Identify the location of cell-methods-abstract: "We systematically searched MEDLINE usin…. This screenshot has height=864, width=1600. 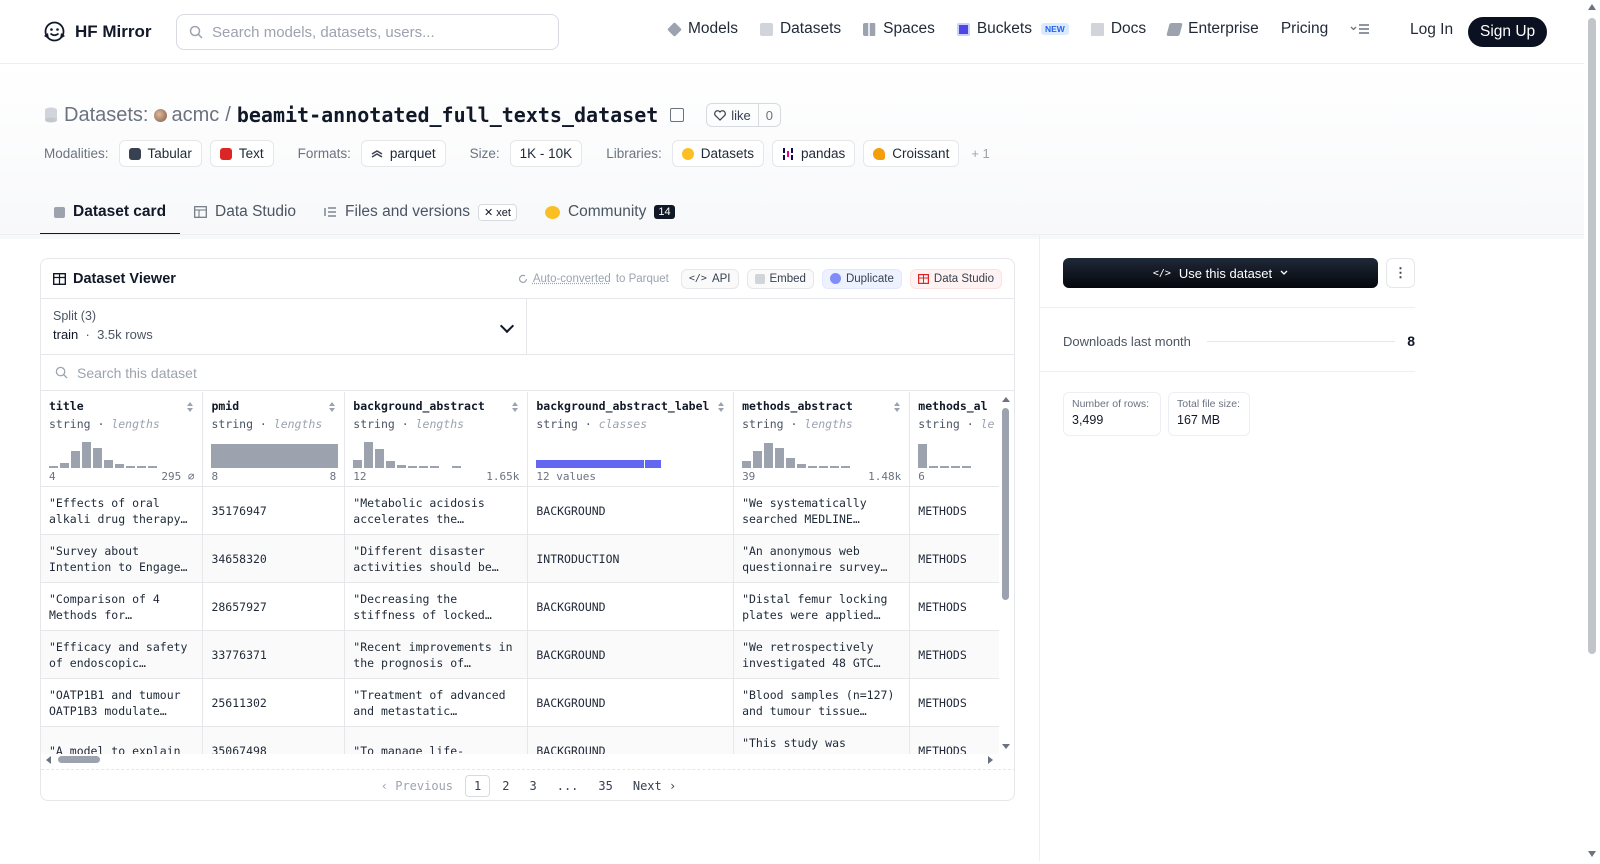
(821, 511).